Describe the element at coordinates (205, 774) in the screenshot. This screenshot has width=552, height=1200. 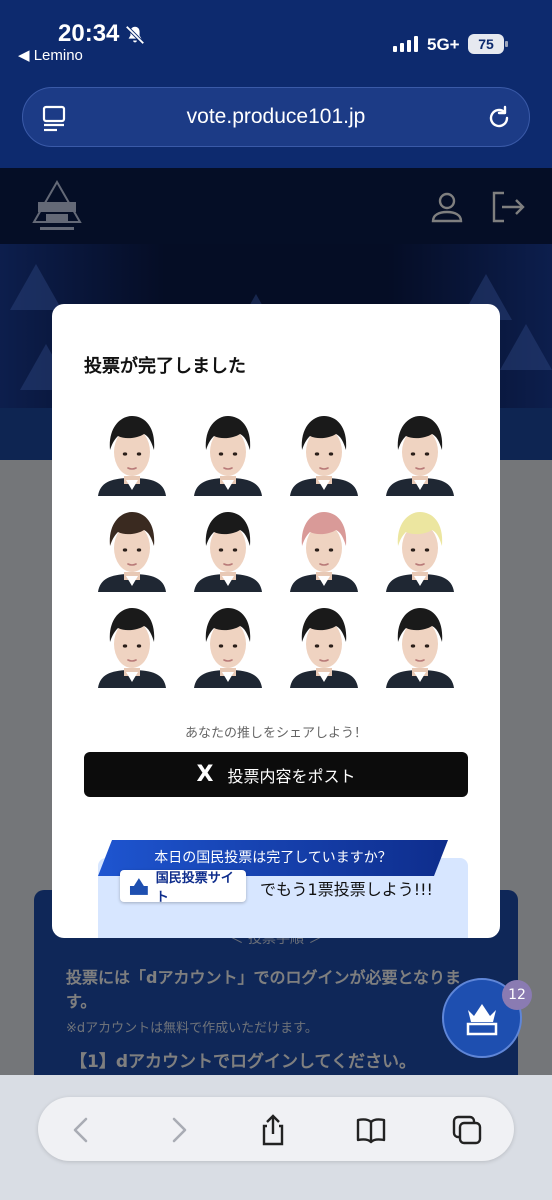
I see `x-logo-icon: X` at that location.